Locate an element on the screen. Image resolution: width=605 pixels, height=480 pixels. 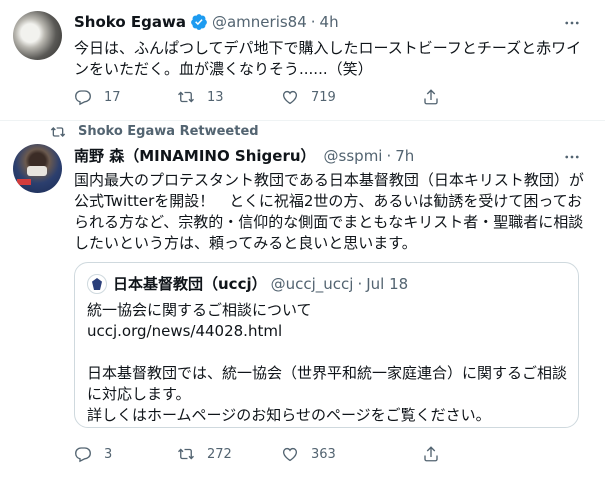
retweet-button: 13 is located at coordinates (229, 97).